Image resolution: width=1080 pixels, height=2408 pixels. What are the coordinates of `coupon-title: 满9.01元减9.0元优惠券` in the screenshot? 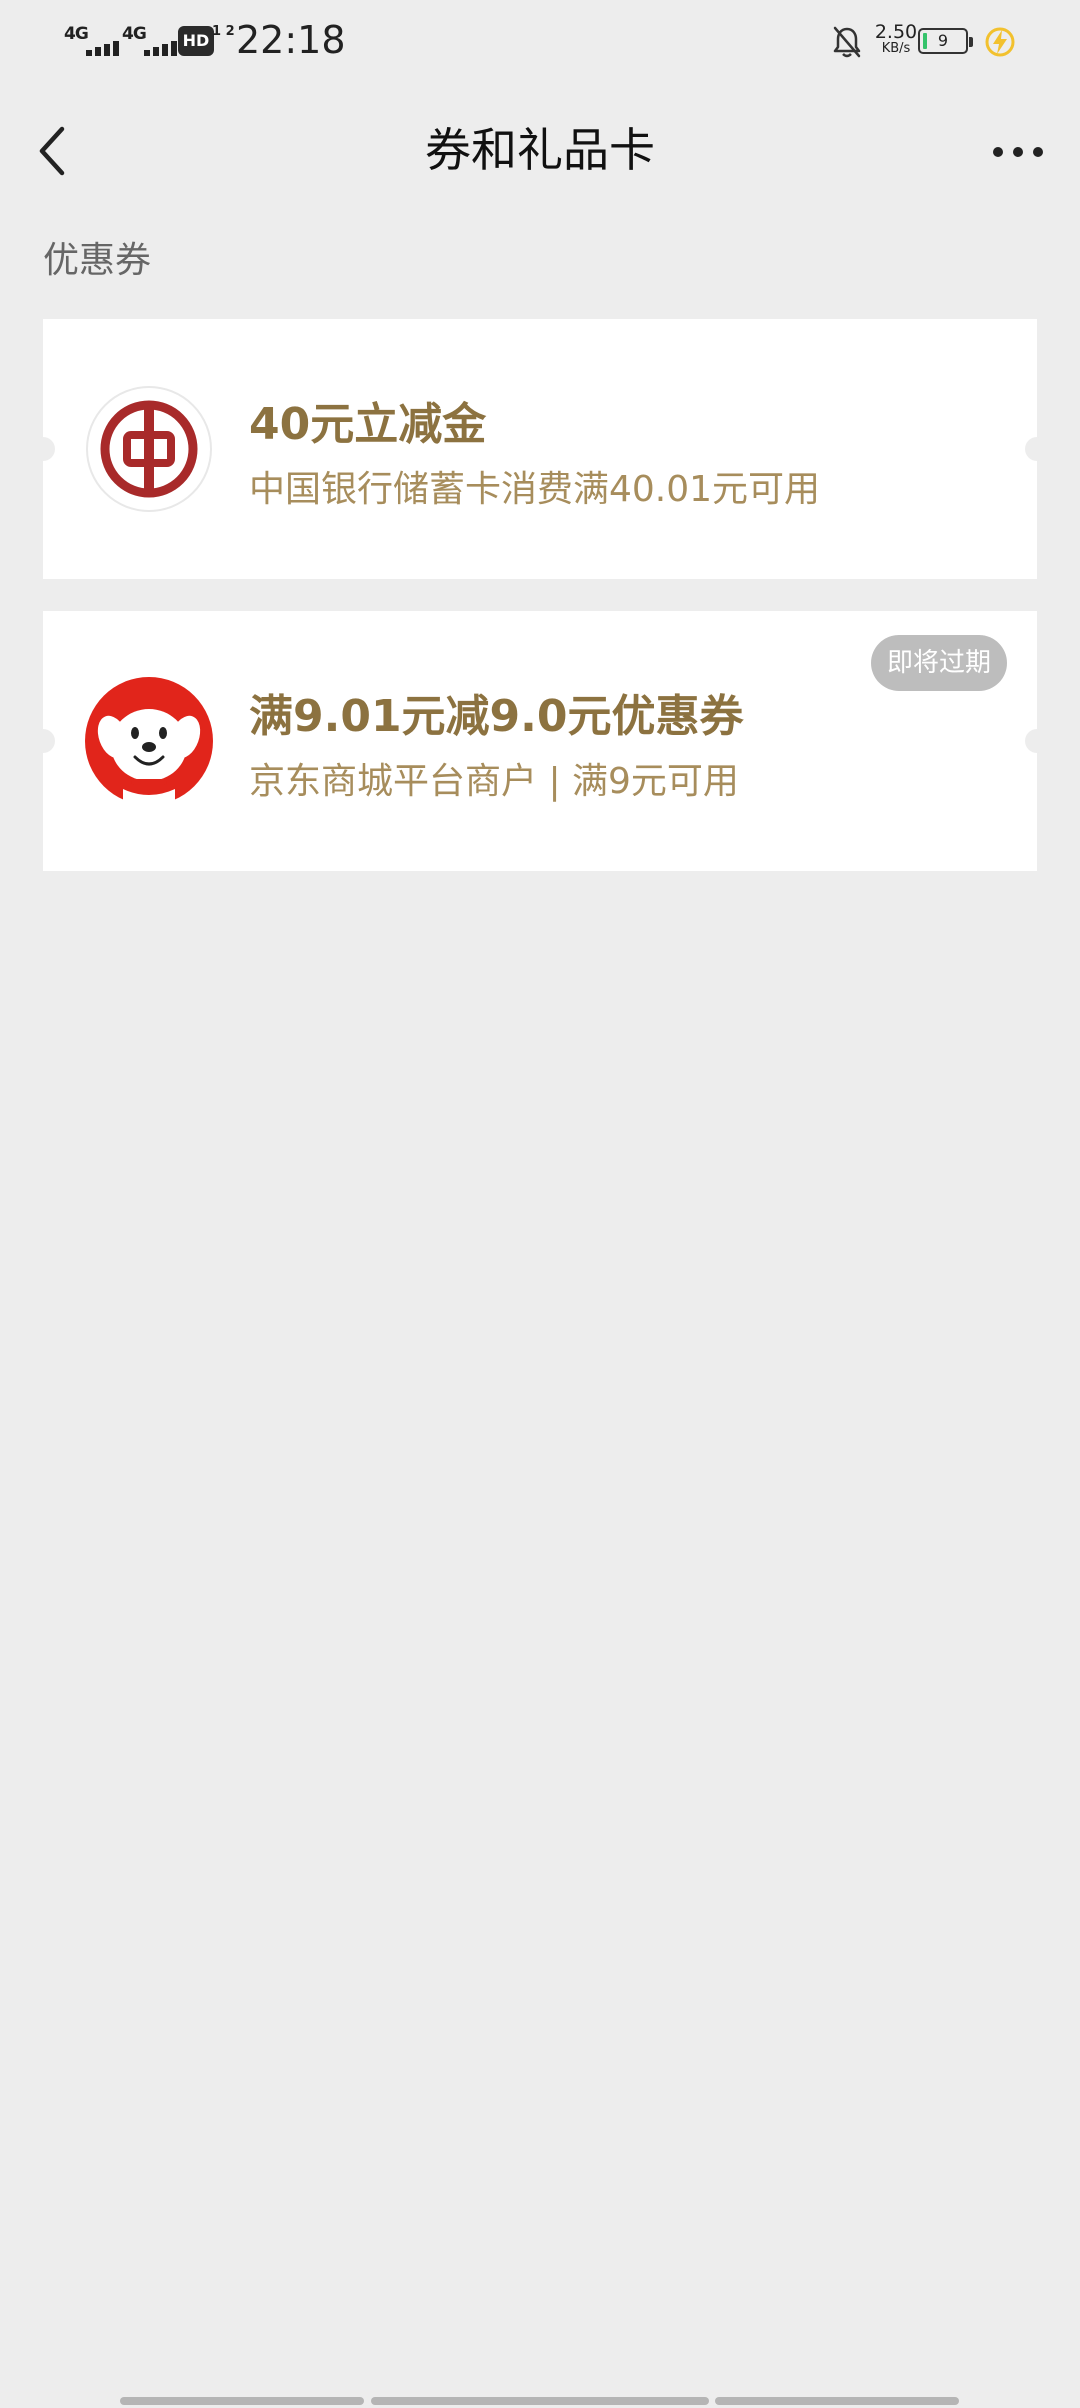 It's located at (496, 716).